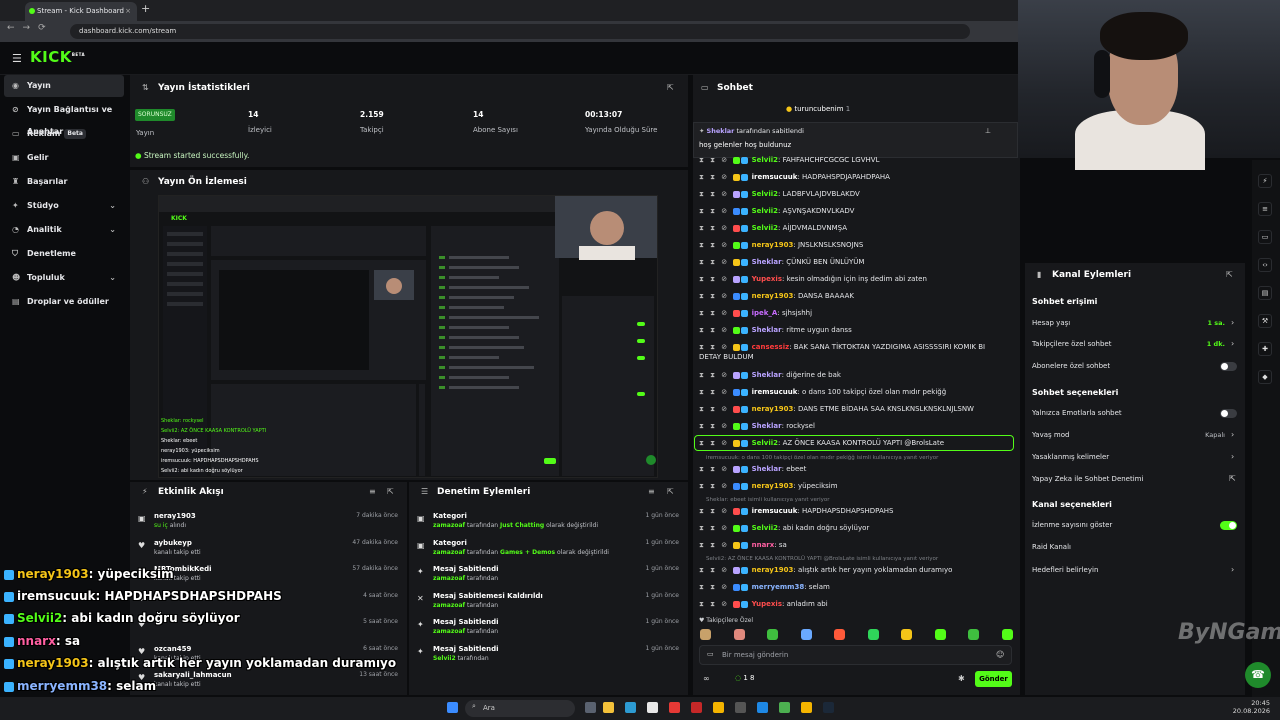  What do you see at coordinates (1050, 435) in the screenshot?
I see `slow-mode-row: Yavaş mod` at bounding box center [1050, 435].